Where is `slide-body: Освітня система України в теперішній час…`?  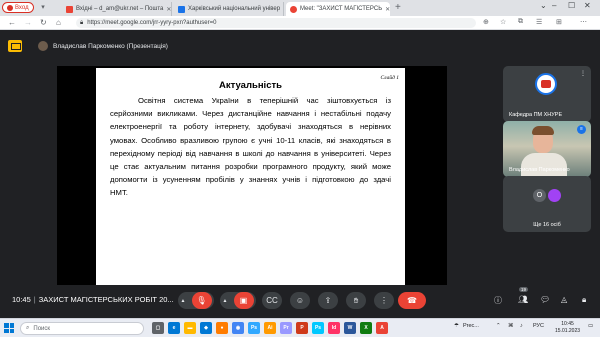 slide-body: Освітня система України в теперішній час… is located at coordinates (250, 147).